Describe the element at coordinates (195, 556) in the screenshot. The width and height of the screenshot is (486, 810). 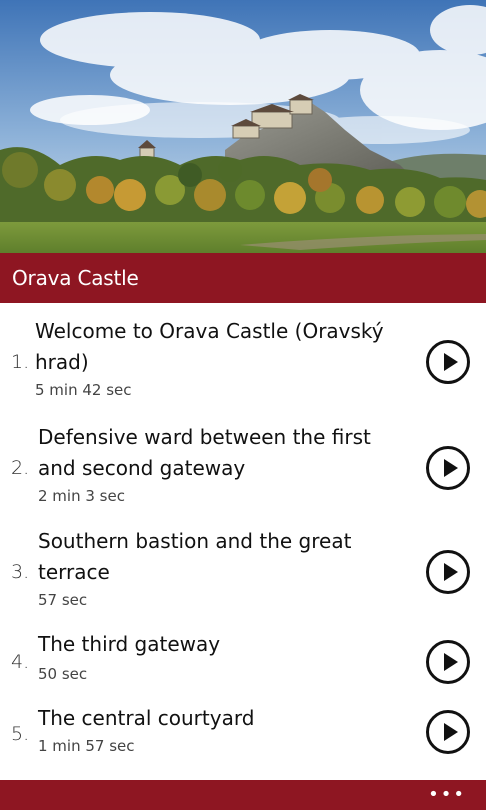
I see `track-title: Southern bastion and the great terrace` at that location.